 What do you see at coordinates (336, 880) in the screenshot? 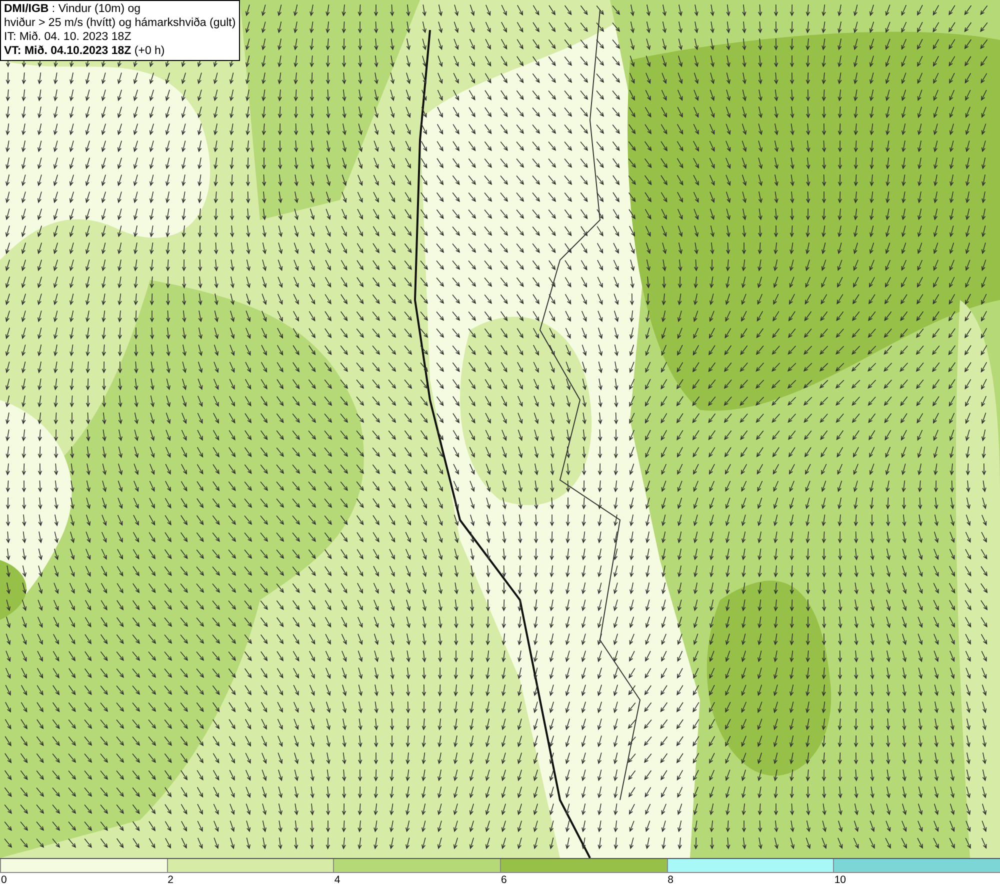
I see `scale-label: 4` at bounding box center [336, 880].